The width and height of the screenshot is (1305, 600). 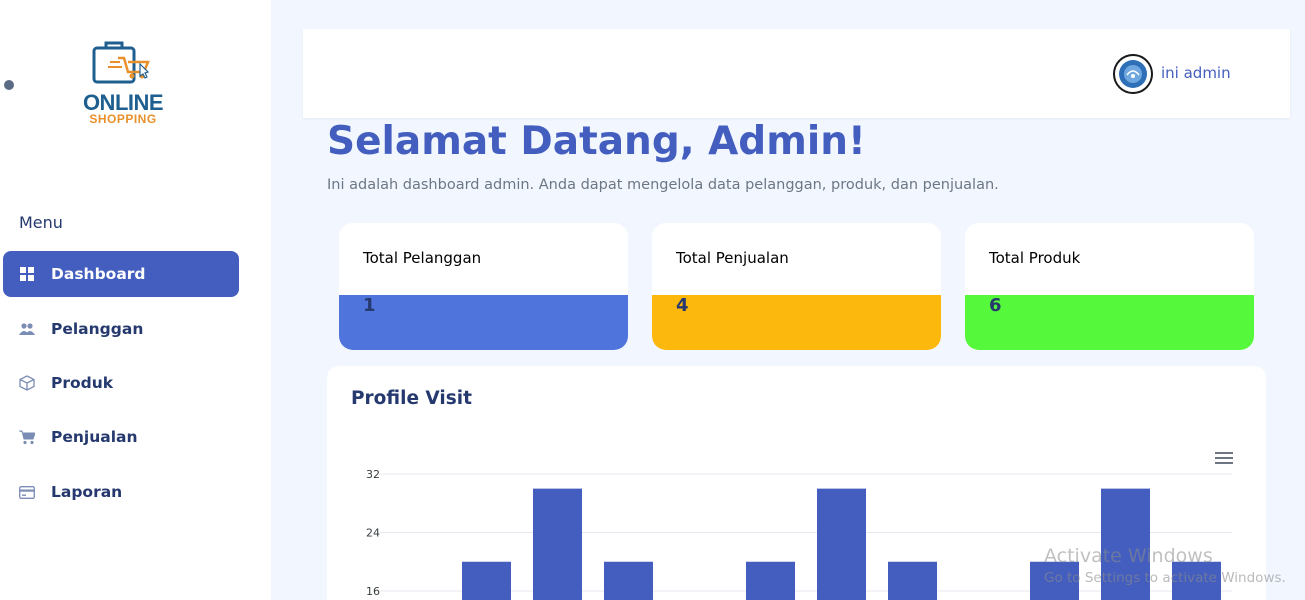 What do you see at coordinates (97, 329) in the screenshot?
I see `sidebar-item-label: Pelanggan` at bounding box center [97, 329].